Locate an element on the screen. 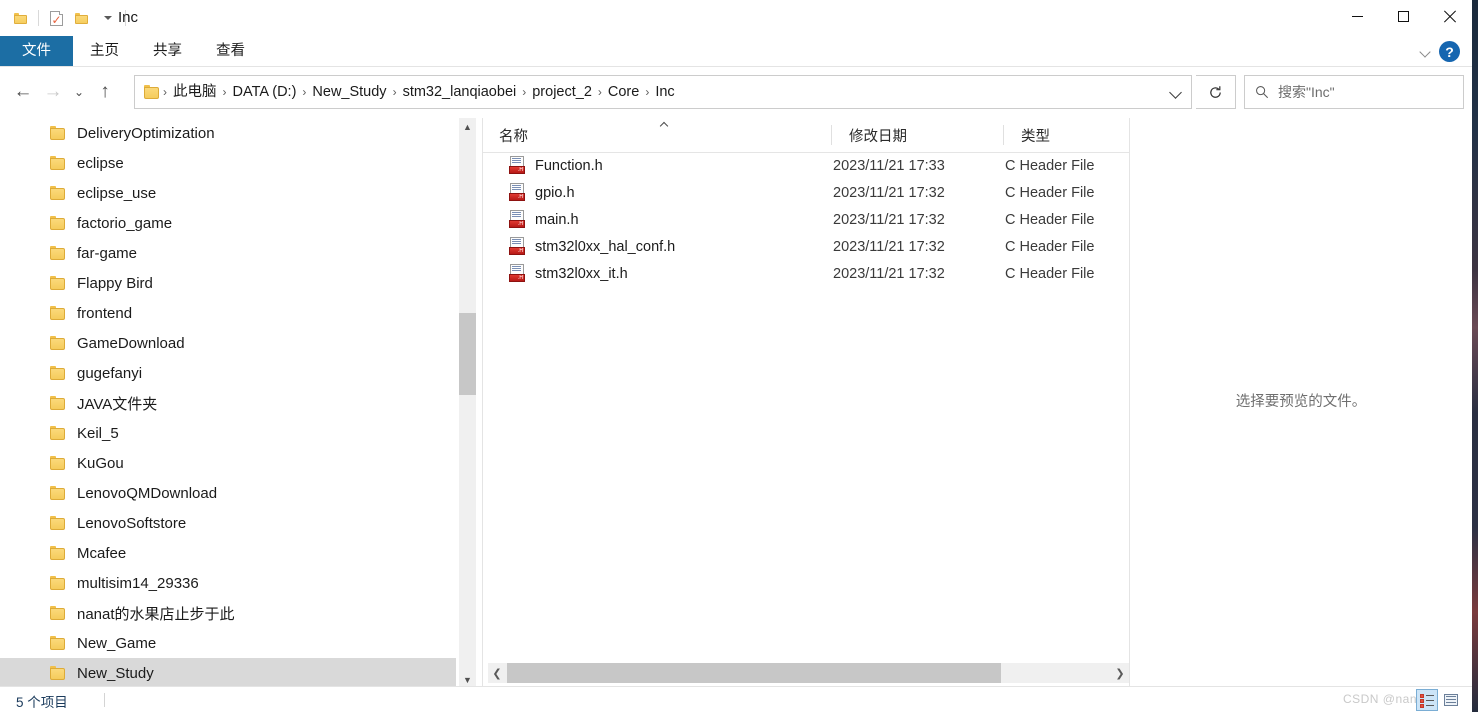 This screenshot has width=1478, height=712. forward-button: → is located at coordinates (53, 92).